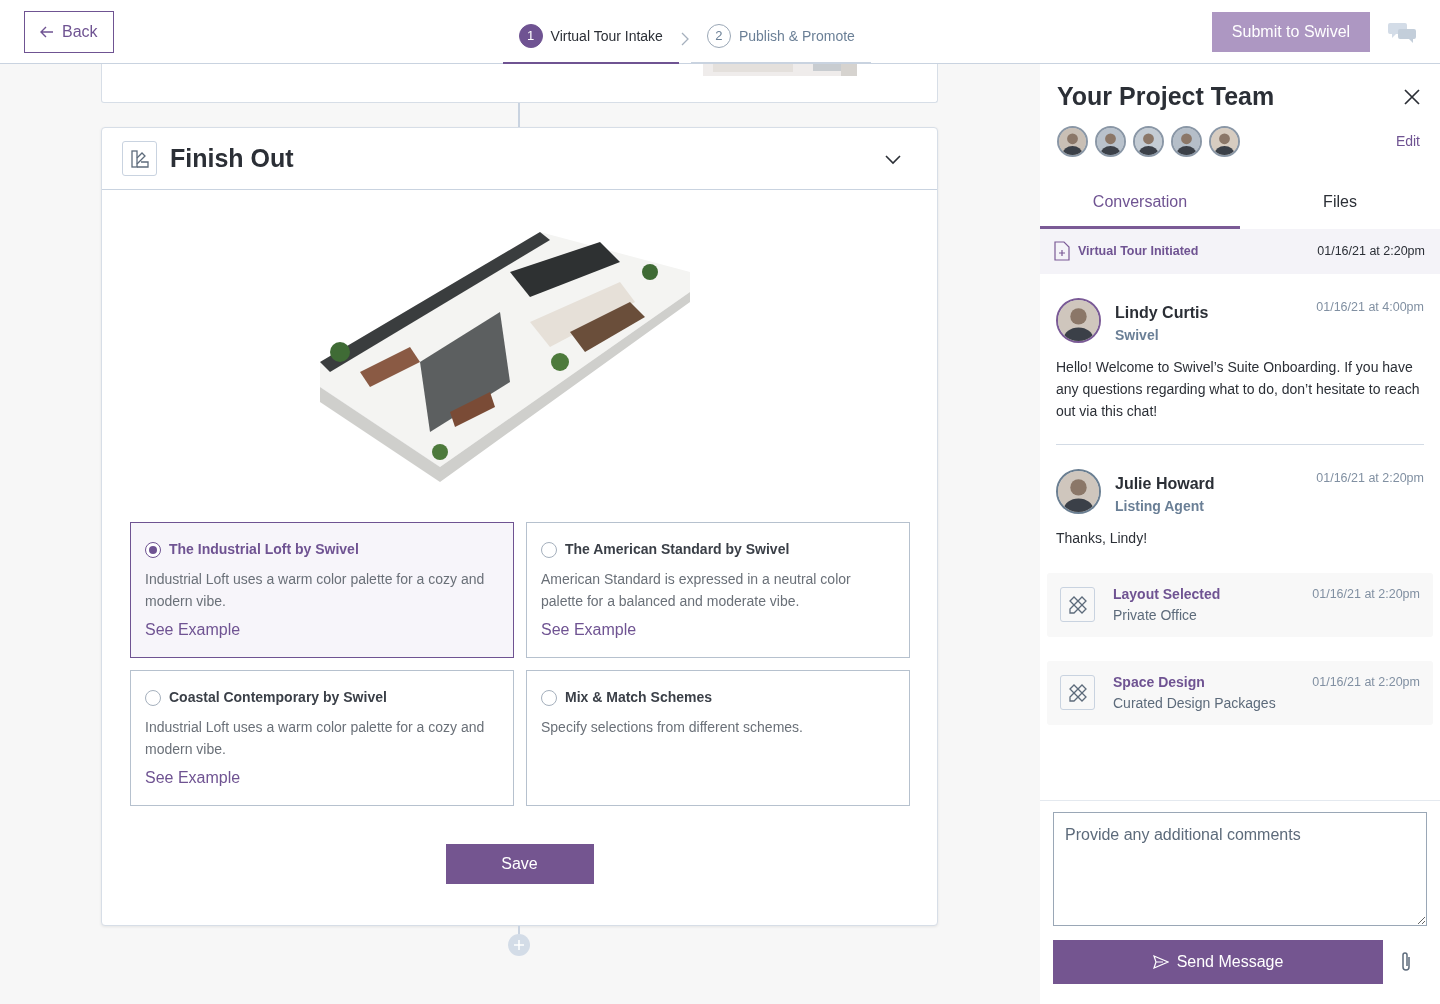 The height and width of the screenshot is (1004, 1440). I want to click on save-button: Save, so click(519, 864).